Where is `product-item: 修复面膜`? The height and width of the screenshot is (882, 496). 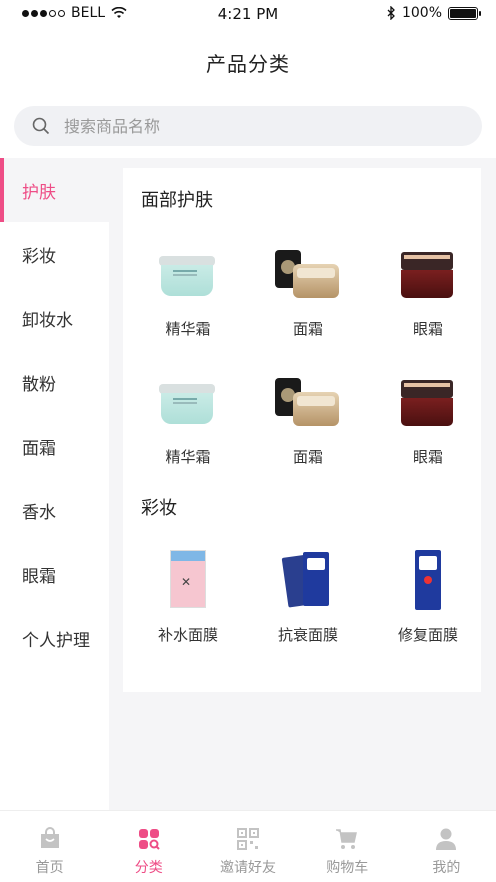 product-item: 修复面膜 is located at coordinates (428, 597).